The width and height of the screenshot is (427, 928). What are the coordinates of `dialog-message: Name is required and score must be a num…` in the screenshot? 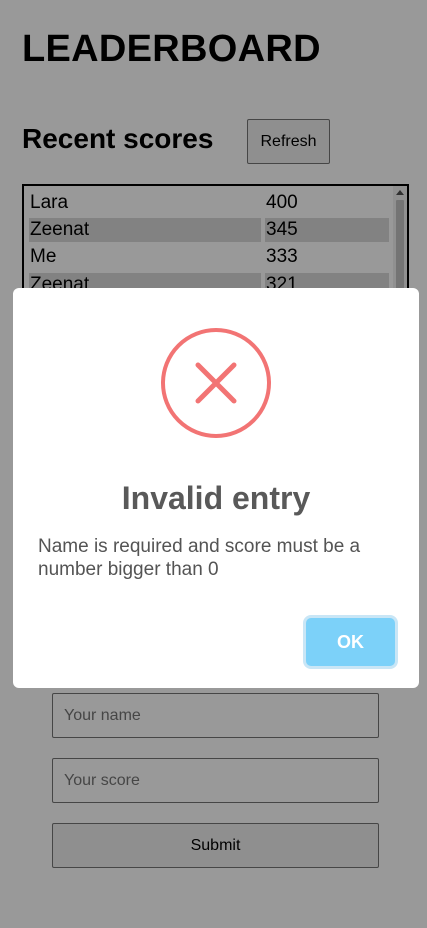 It's located at (199, 558).